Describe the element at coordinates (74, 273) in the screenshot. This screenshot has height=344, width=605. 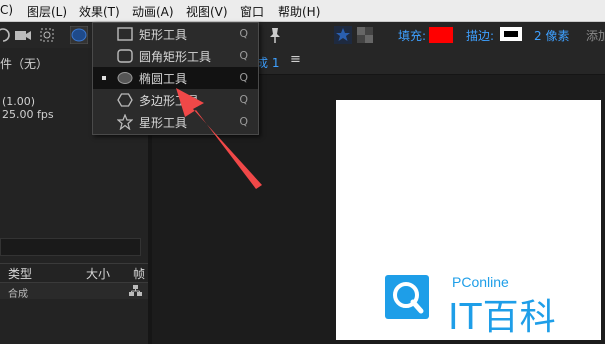
I see `project-column-header: 类型 大小 帧` at that location.